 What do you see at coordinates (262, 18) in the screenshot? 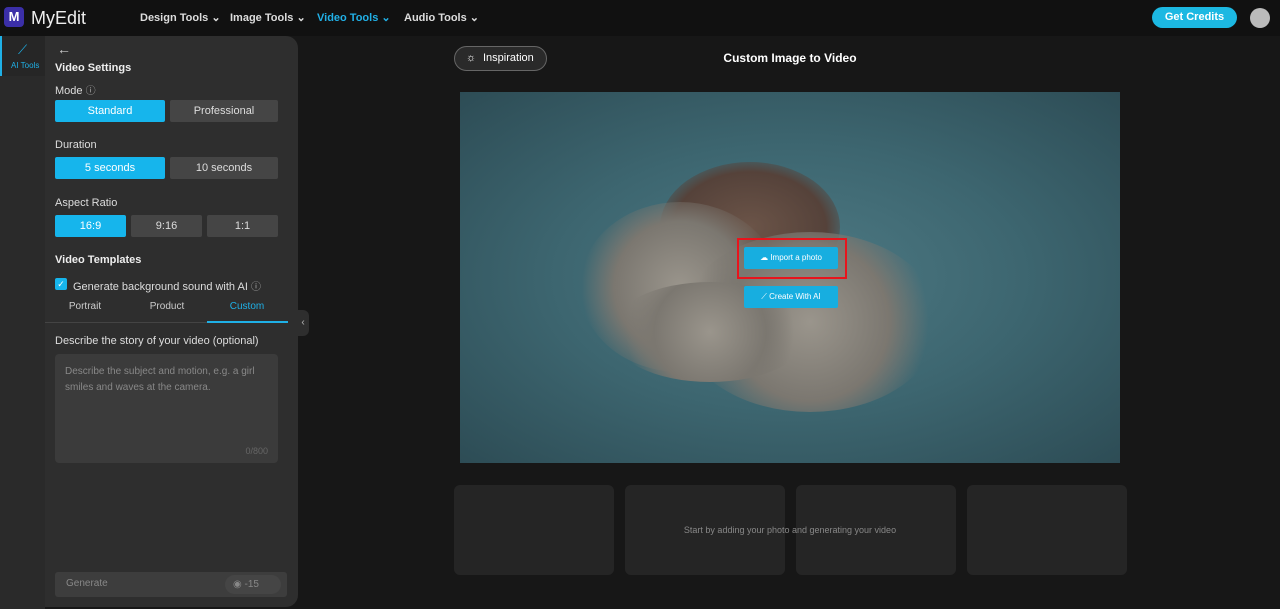
I see `nav-label: Image Tools` at bounding box center [262, 18].